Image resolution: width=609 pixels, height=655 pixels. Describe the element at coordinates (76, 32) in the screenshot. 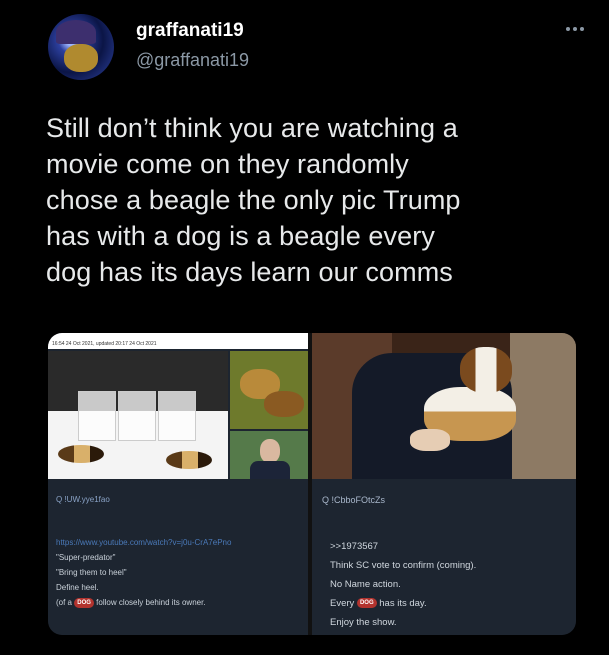

I see `avatar-hat-icon` at that location.